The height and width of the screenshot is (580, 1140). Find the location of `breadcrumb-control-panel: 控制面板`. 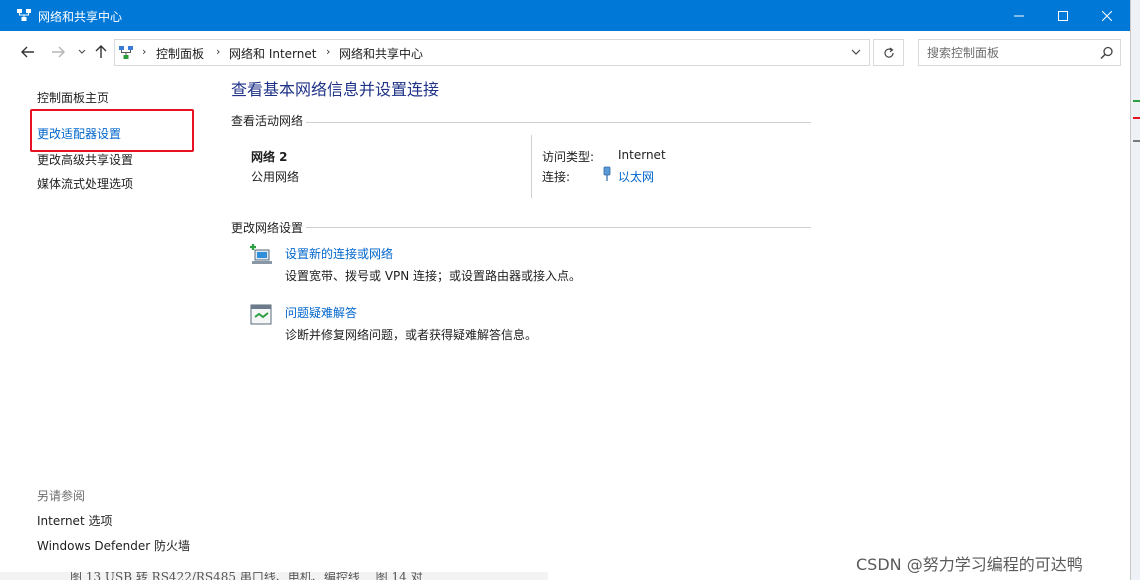

breadcrumb-control-panel: 控制面板 is located at coordinates (180, 53).